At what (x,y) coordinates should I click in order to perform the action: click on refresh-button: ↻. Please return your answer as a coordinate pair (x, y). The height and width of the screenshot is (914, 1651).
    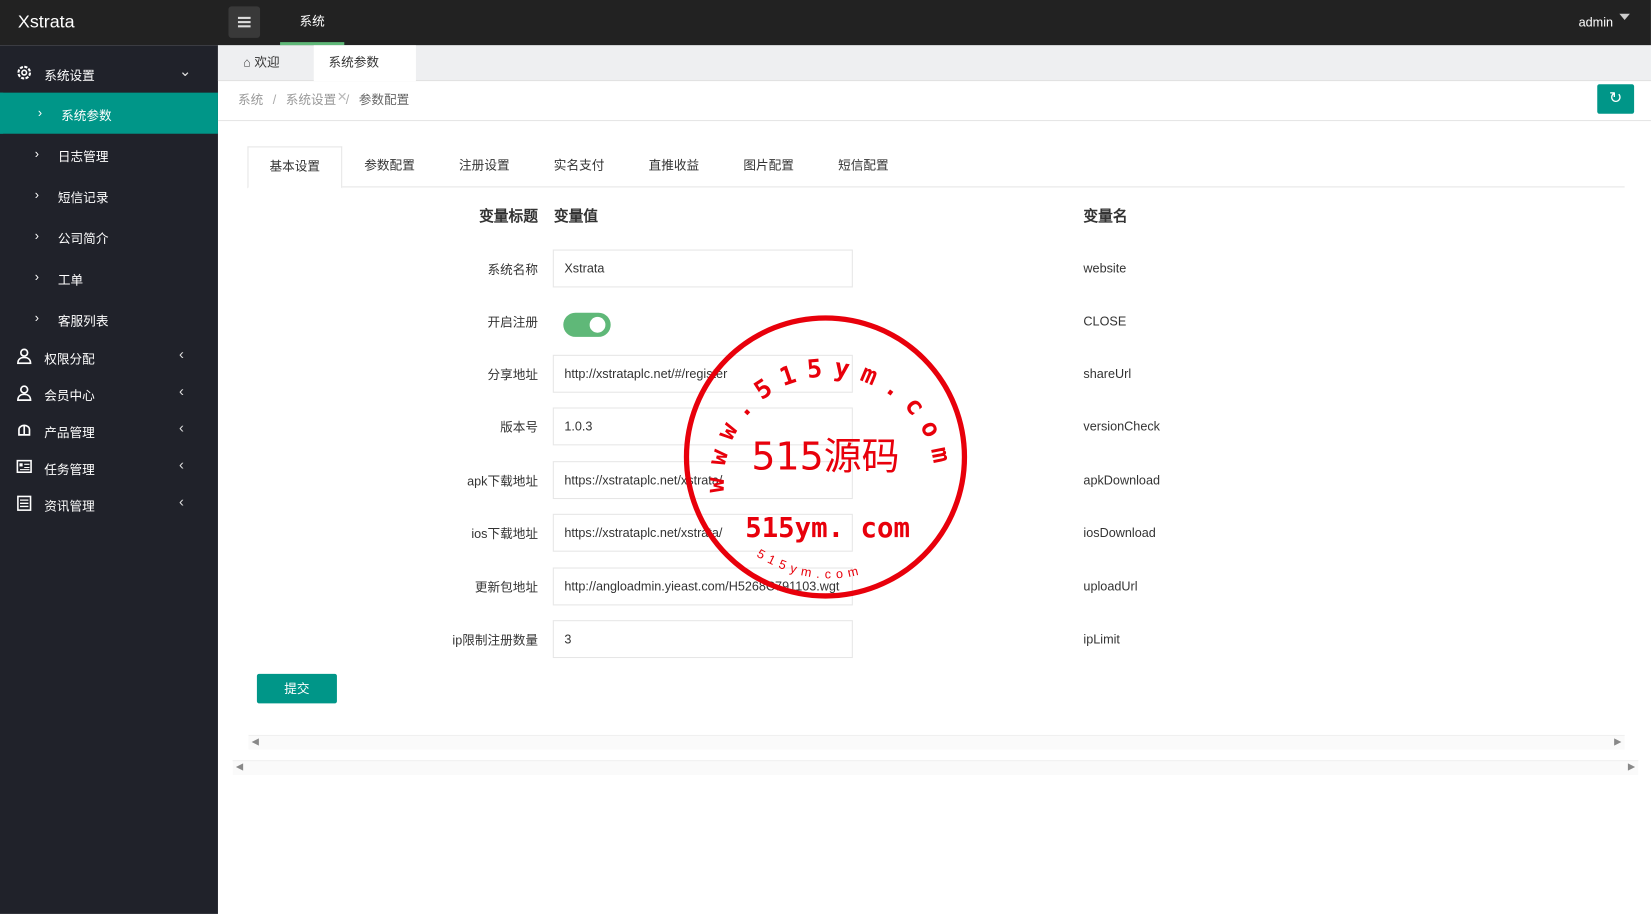
    Looking at the image, I should click on (1616, 99).